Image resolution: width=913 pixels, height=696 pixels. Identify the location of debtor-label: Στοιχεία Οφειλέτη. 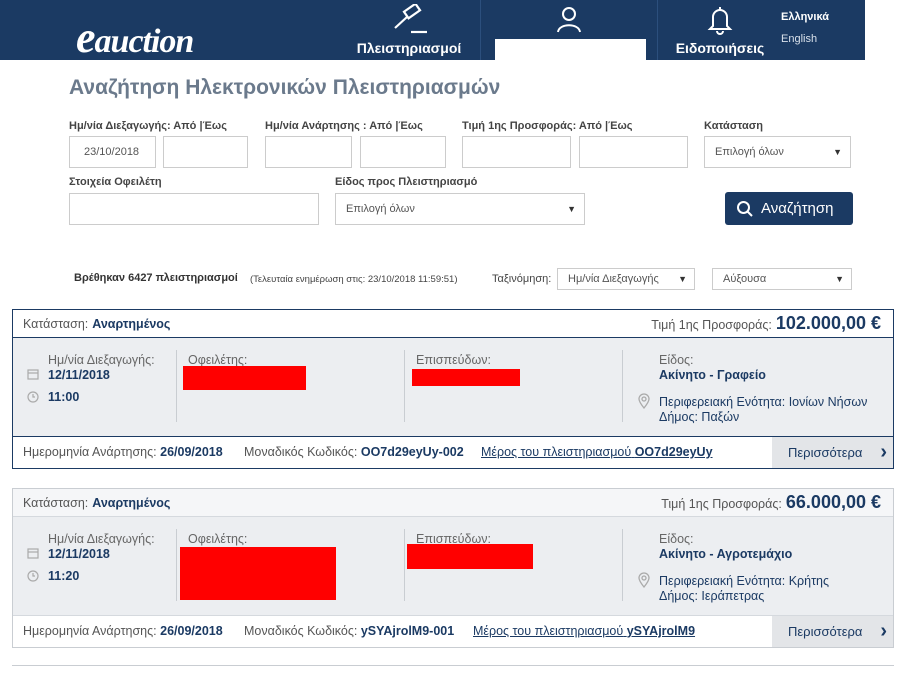
(115, 182).